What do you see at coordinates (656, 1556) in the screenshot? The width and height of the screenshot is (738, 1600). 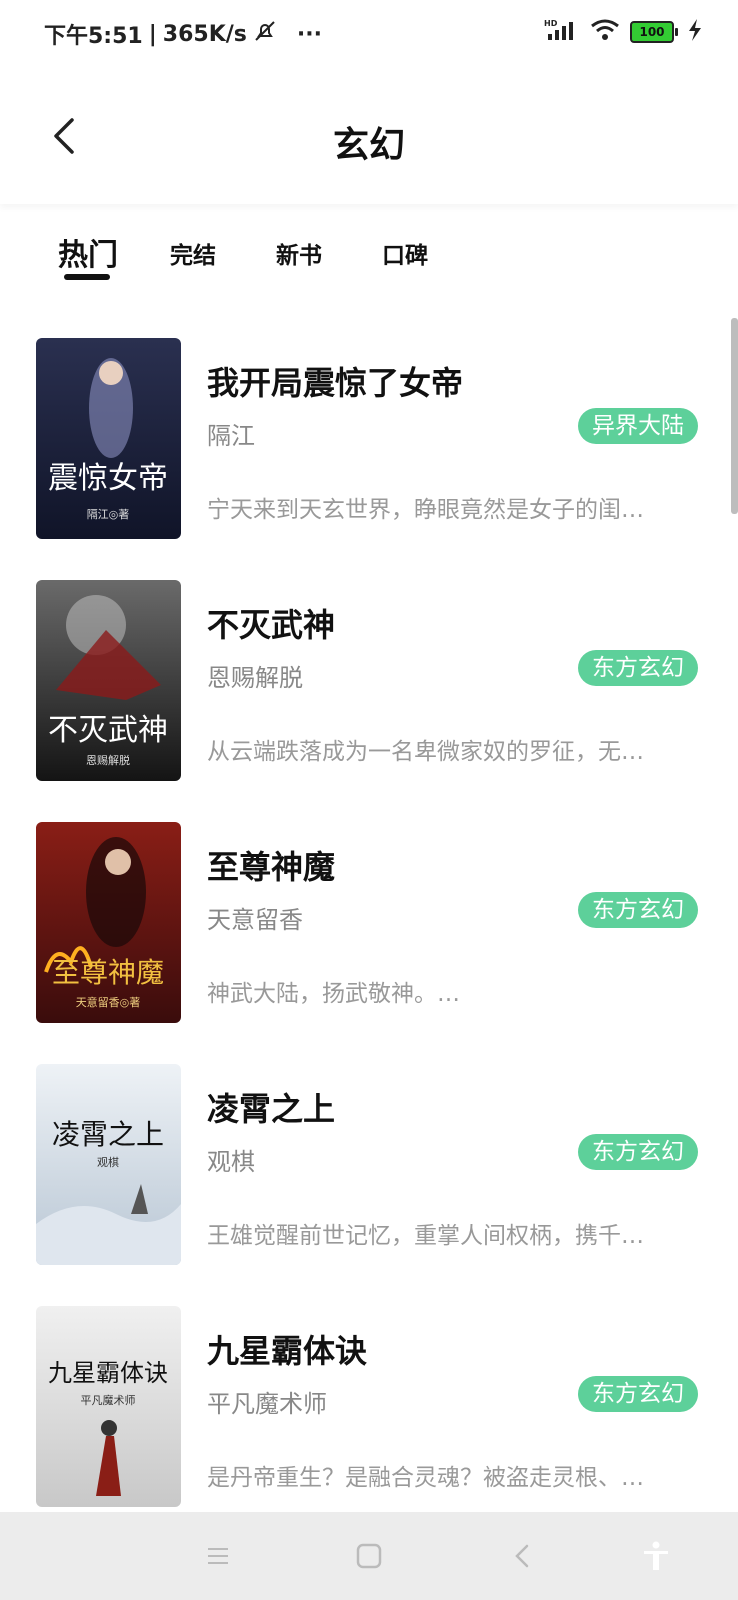 I see `accessibility-icon` at bounding box center [656, 1556].